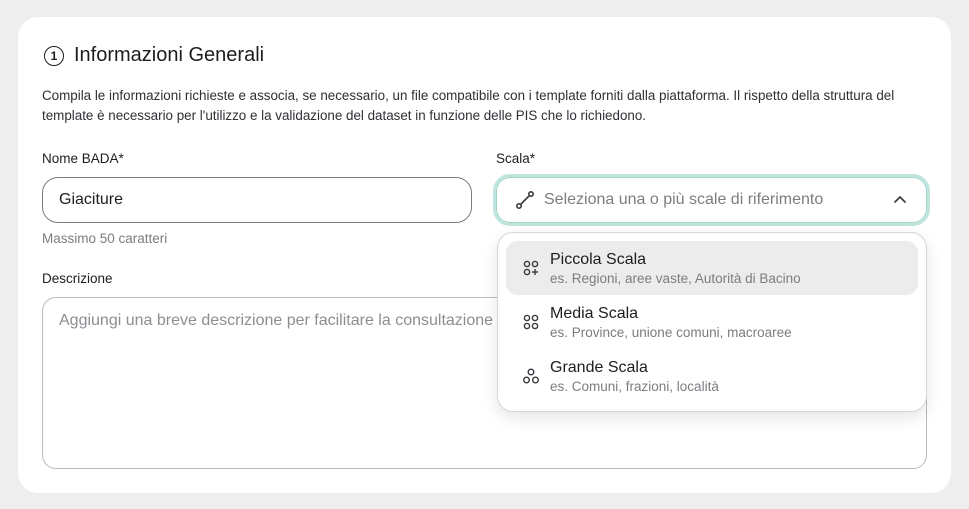  What do you see at coordinates (257, 200) in the screenshot?
I see `name-input` at bounding box center [257, 200].